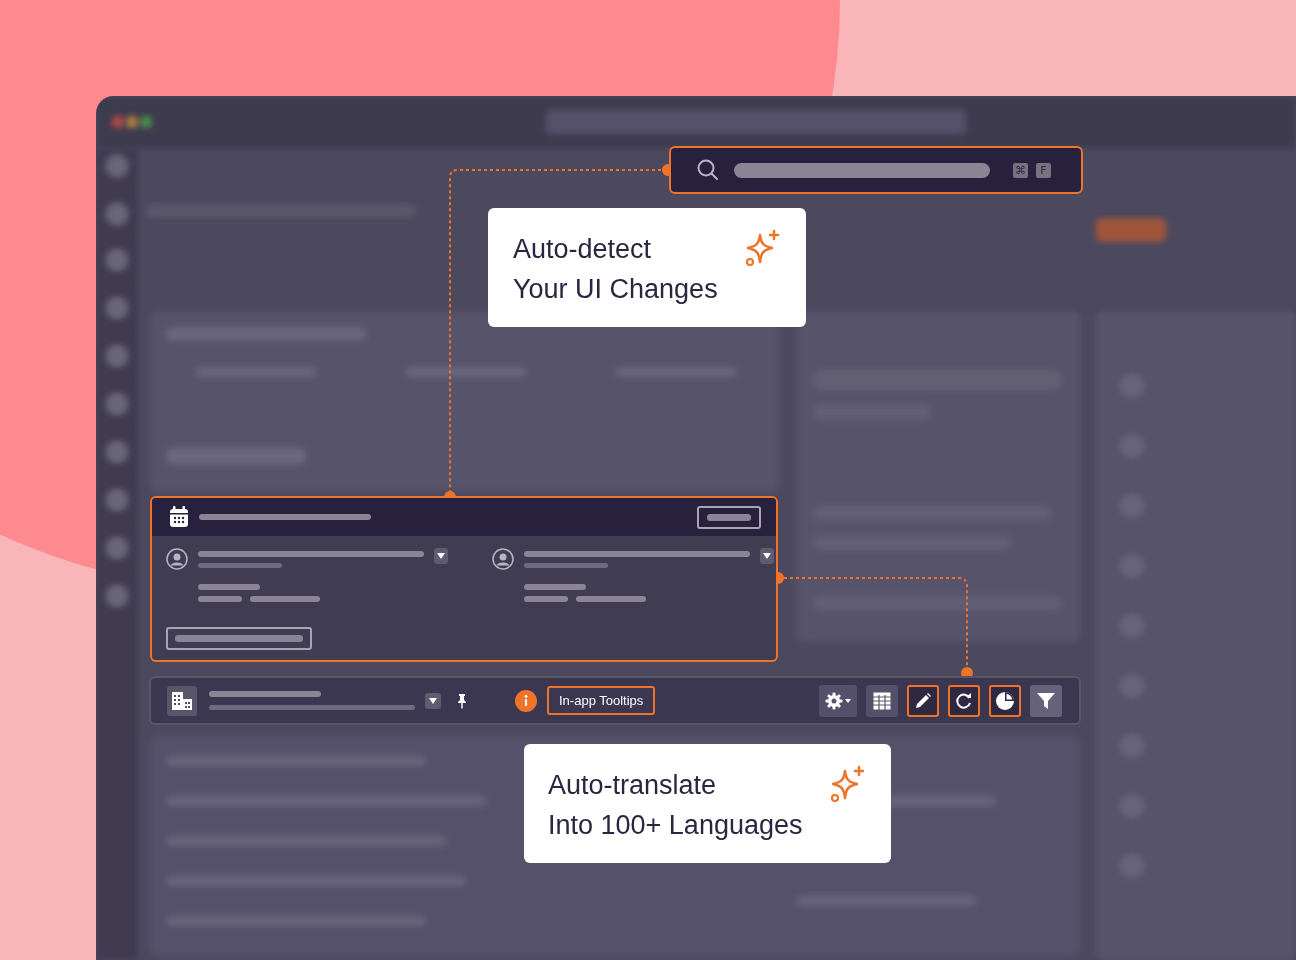 This screenshot has width=1296, height=960. I want to click on callout-text: Auto-detect Your UI Changes, so click(615, 269).